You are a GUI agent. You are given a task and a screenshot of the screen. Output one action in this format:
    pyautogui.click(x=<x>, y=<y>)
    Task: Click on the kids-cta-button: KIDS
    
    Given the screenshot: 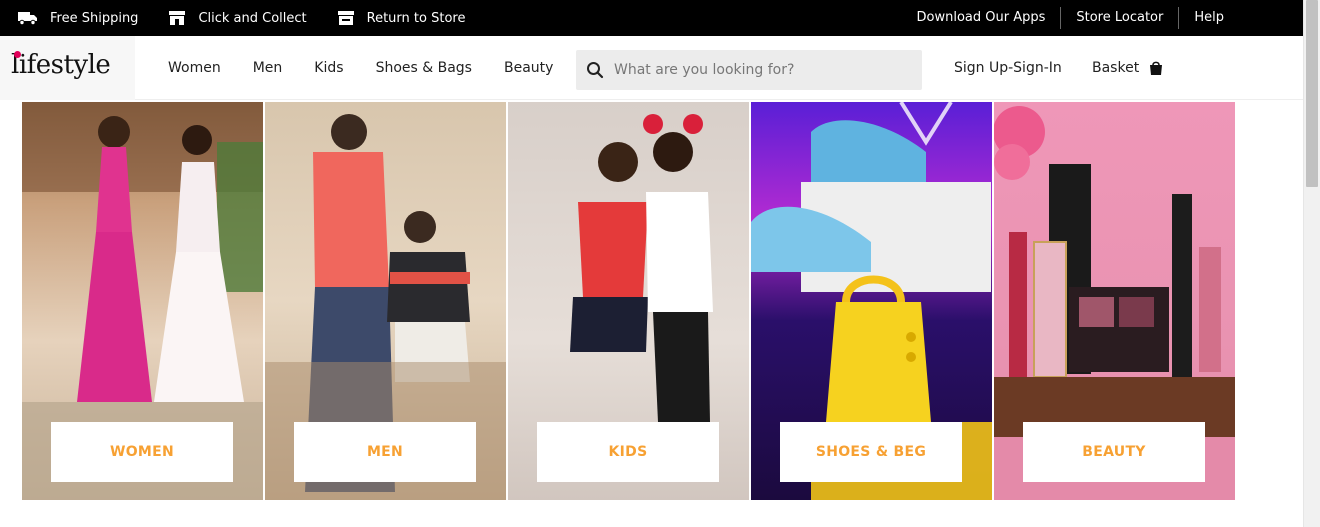 What is the action you would take?
    pyautogui.click(x=628, y=452)
    